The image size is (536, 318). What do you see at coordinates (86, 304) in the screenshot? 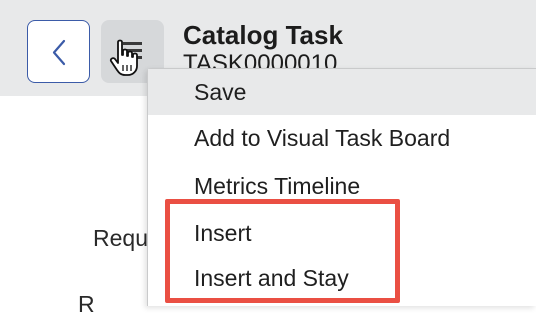
I see `field-label-r: R` at bounding box center [86, 304].